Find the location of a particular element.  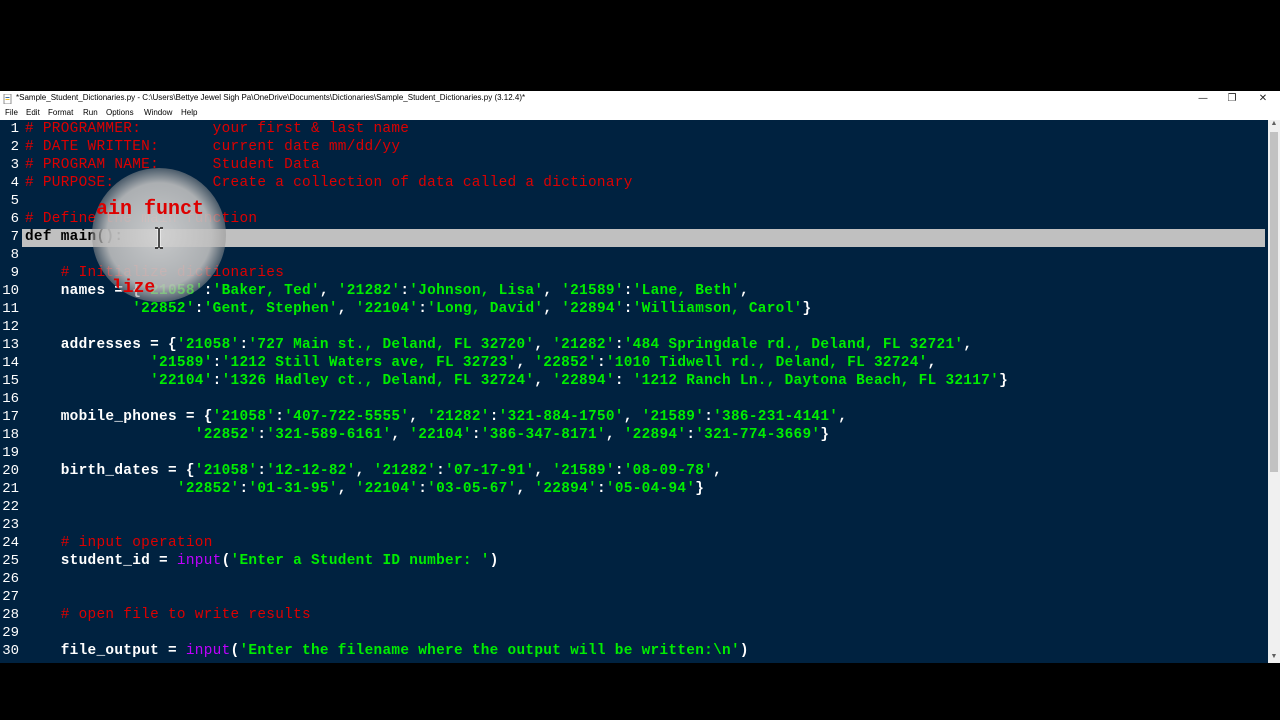

code-string: '386-231-4141' is located at coordinates (776, 417).